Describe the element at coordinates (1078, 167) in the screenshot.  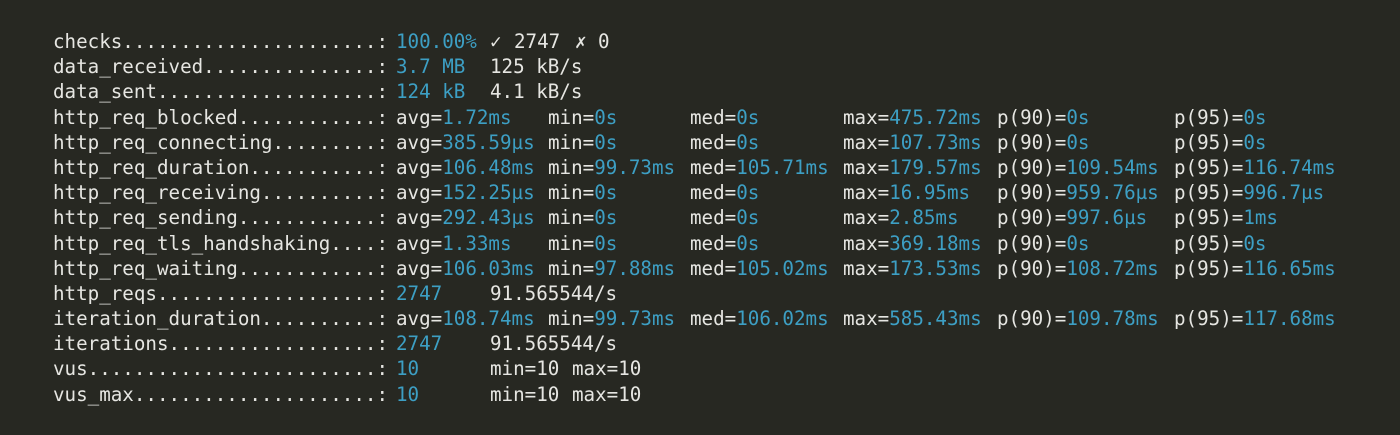
I see `stat-p90: p(90)=109.54ms` at that location.